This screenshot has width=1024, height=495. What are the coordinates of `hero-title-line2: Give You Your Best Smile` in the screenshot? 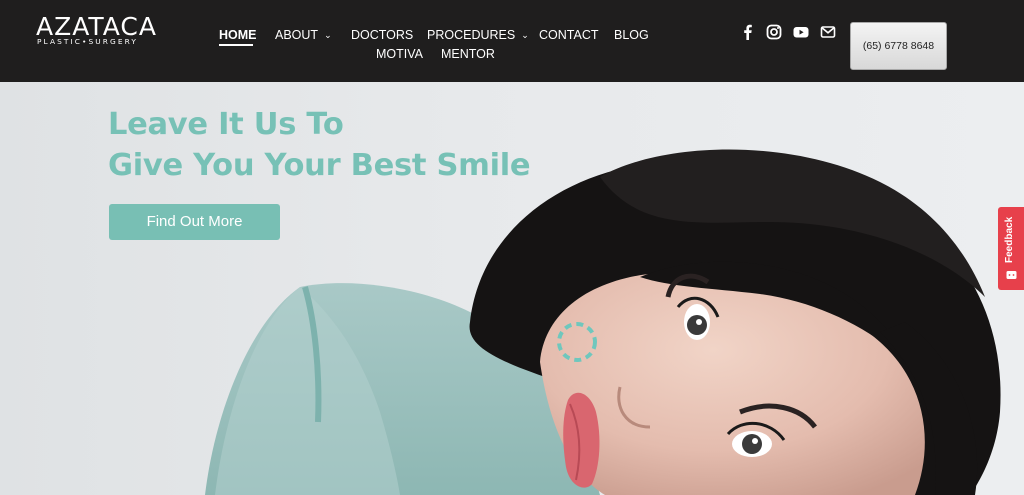 It's located at (319, 165).